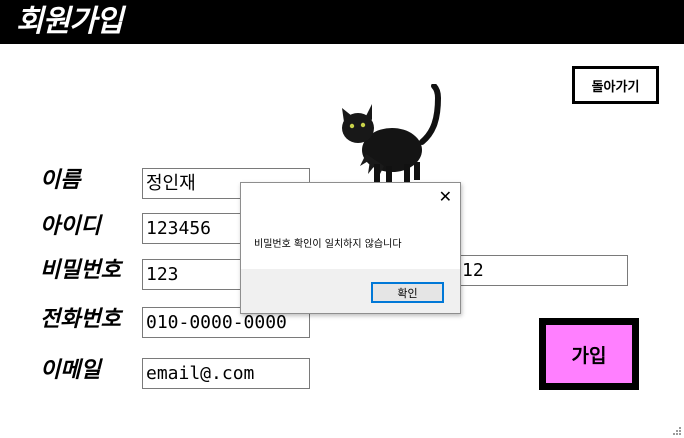  Describe the element at coordinates (60, 180) in the screenshot. I see `name-label: 이름` at that location.